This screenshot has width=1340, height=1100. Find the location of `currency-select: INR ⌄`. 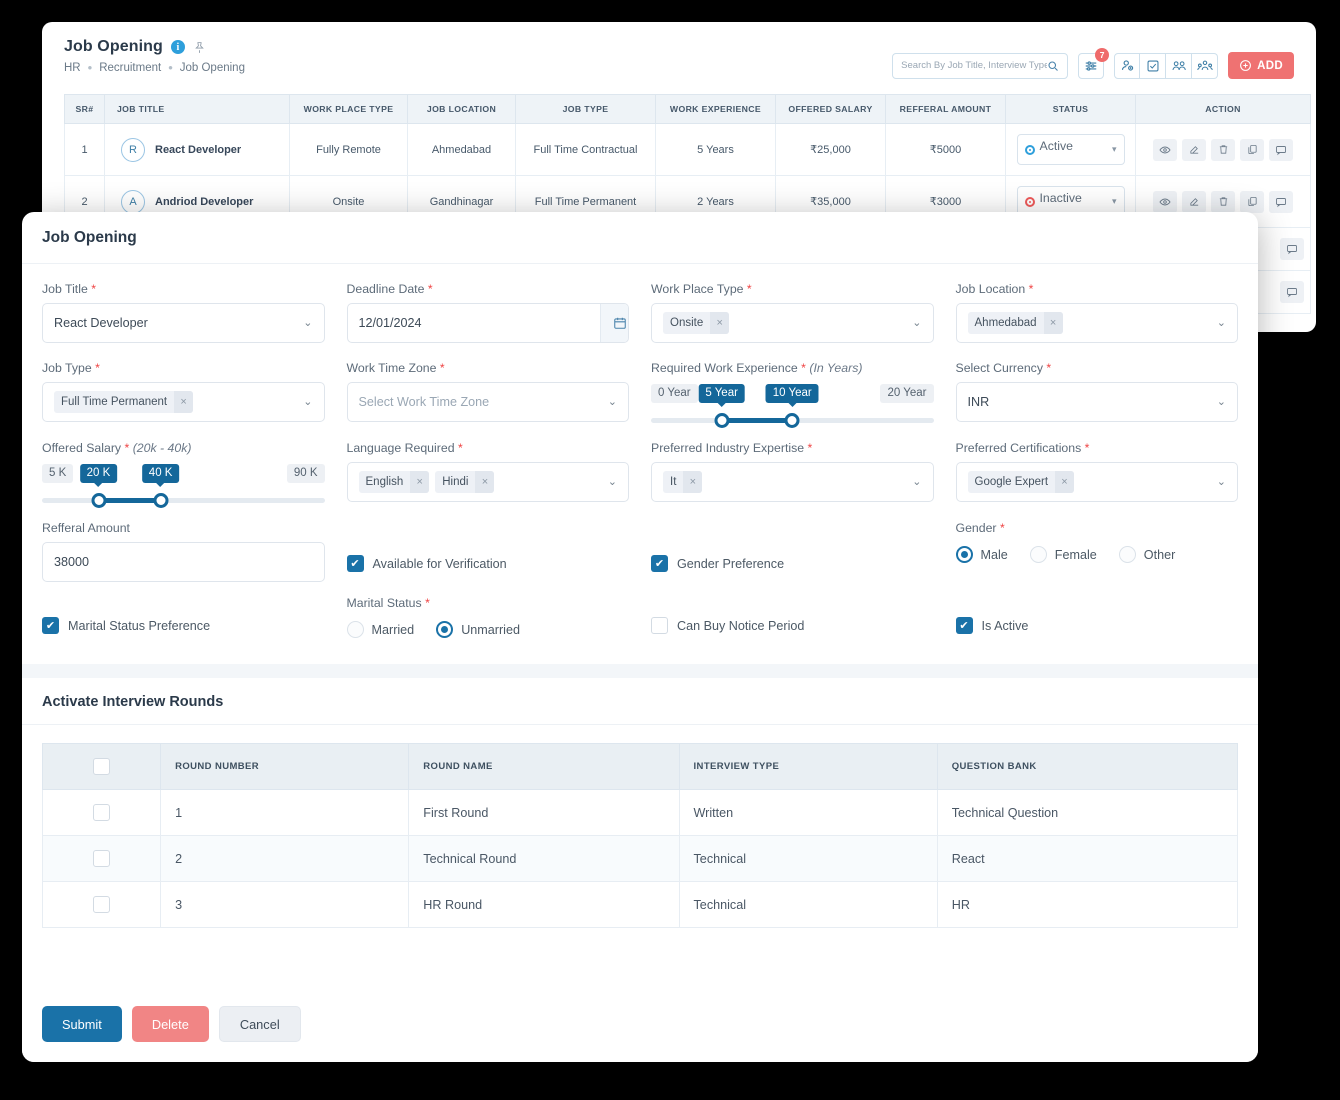

currency-select: INR ⌄ is located at coordinates (1096, 402).